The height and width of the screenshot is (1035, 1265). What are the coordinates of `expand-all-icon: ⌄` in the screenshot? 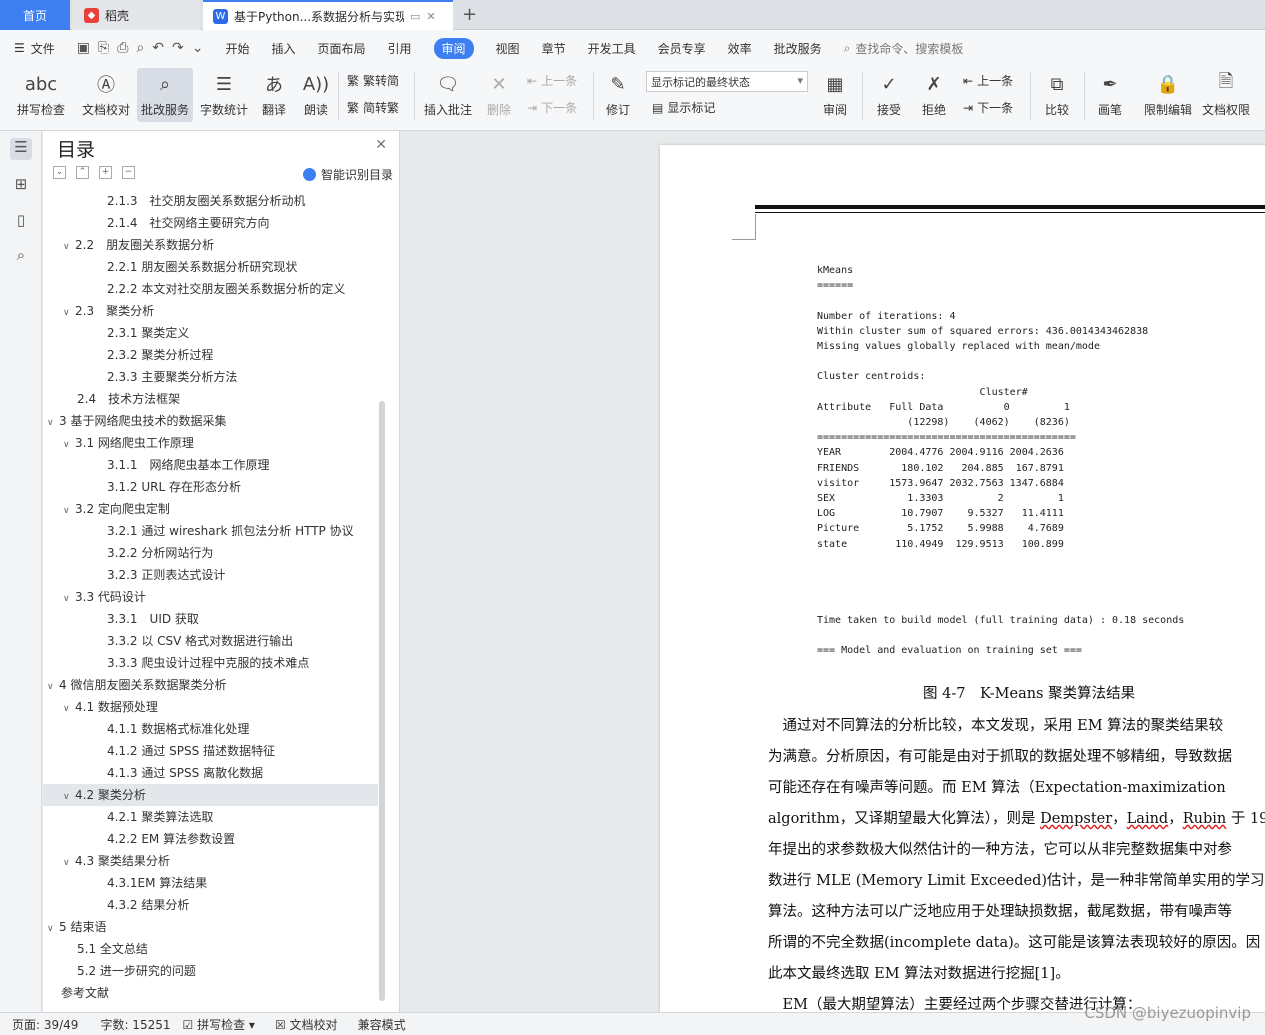 It's located at (59, 172).